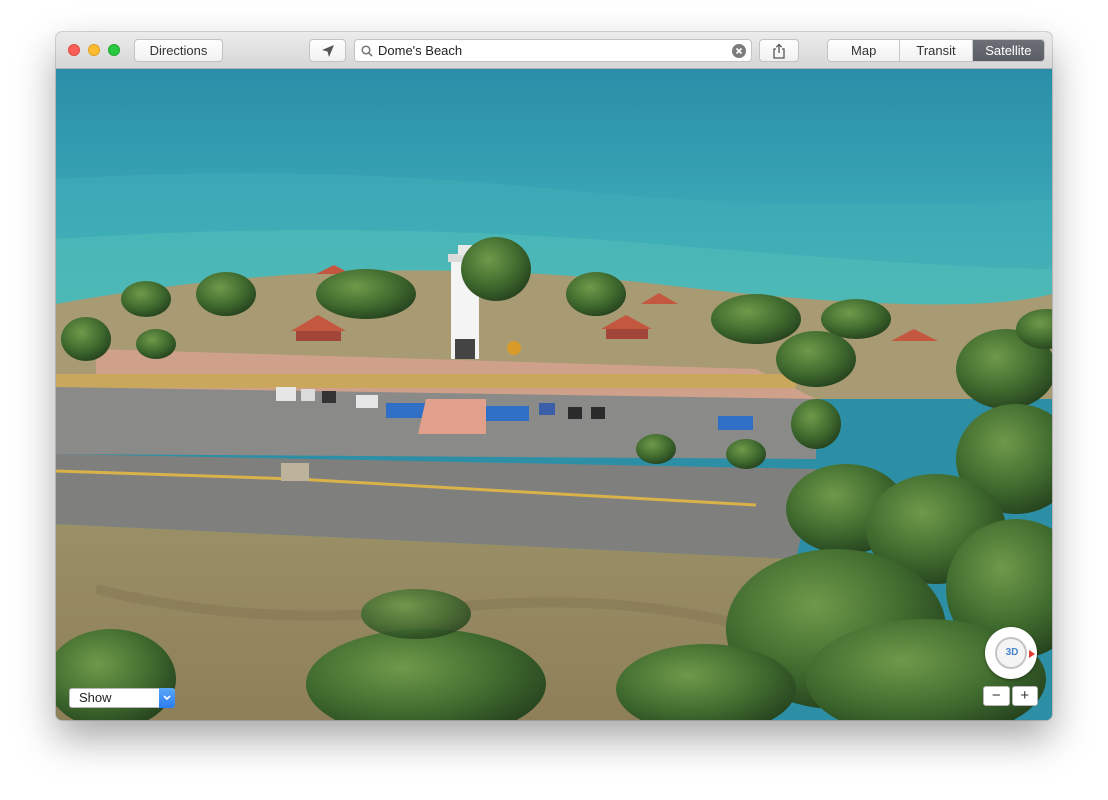 Image resolution: width=1108 pixels, height=800 pixels. Describe the element at coordinates (420, 50) in the screenshot. I see `search-input: Dome's Beach` at that location.